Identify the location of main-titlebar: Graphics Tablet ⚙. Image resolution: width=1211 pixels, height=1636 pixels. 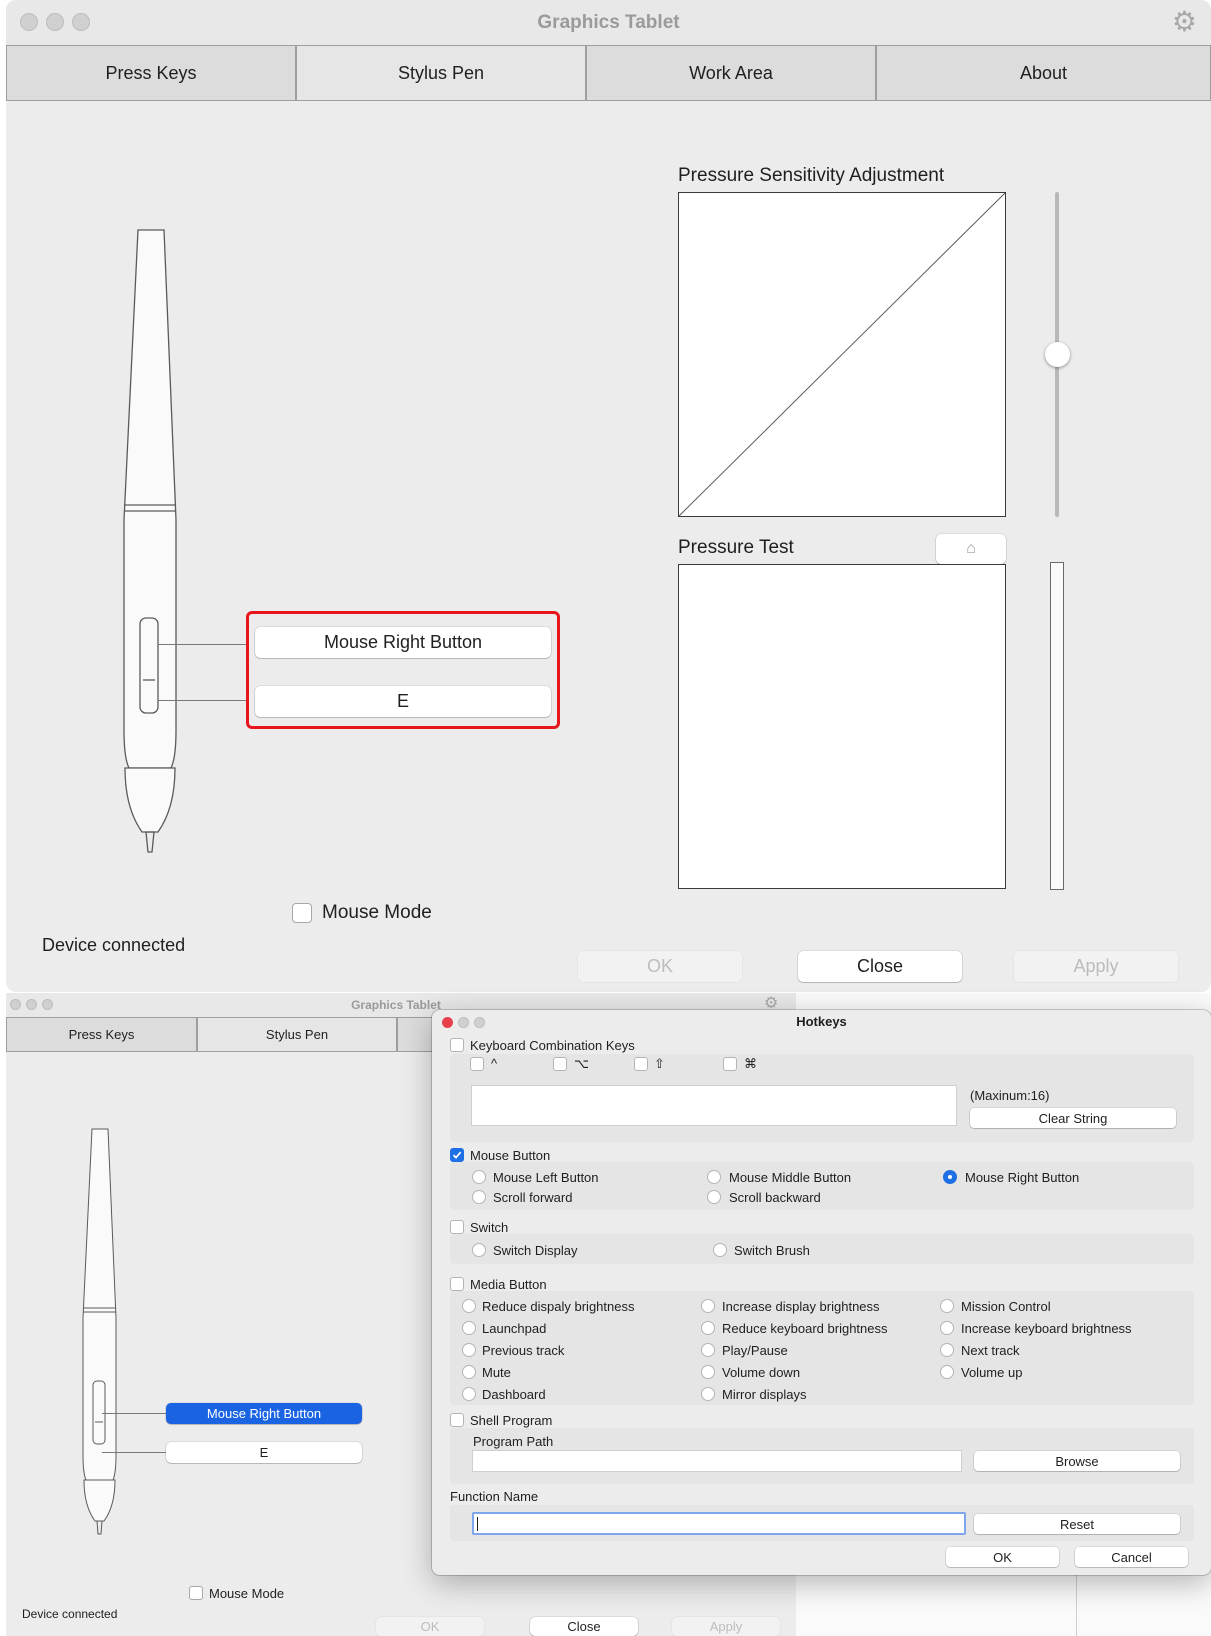
(608, 22).